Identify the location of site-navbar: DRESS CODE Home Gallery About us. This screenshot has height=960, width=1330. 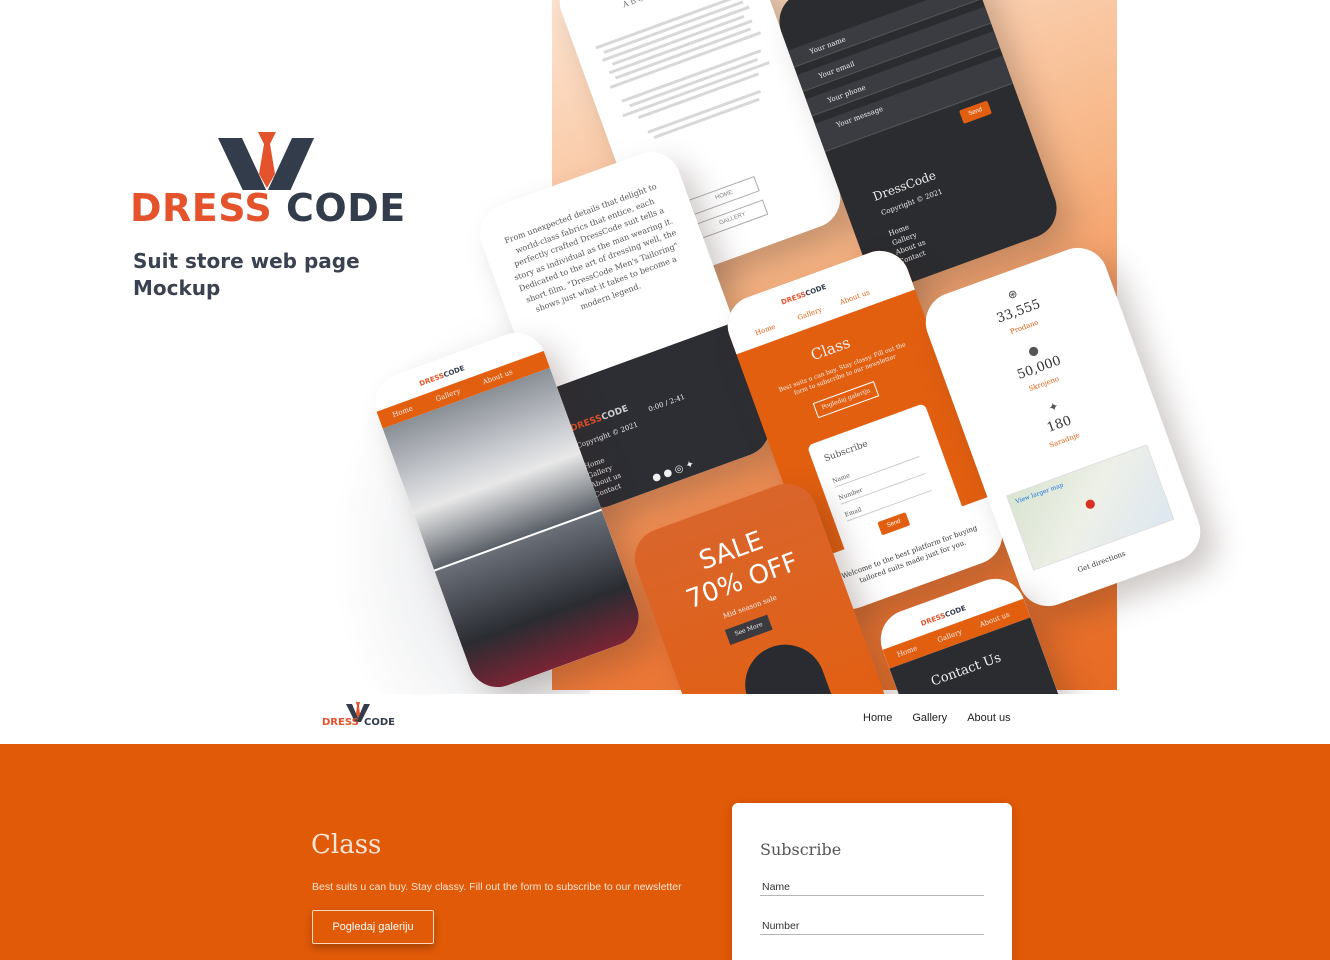
(665, 719).